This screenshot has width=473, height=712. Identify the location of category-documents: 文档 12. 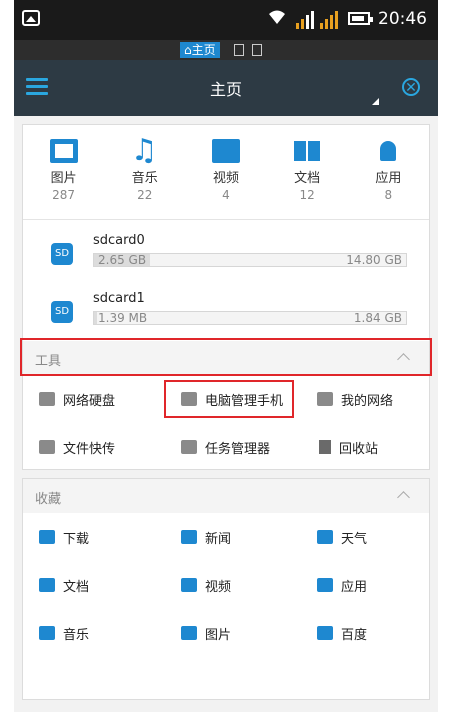
(307, 172).